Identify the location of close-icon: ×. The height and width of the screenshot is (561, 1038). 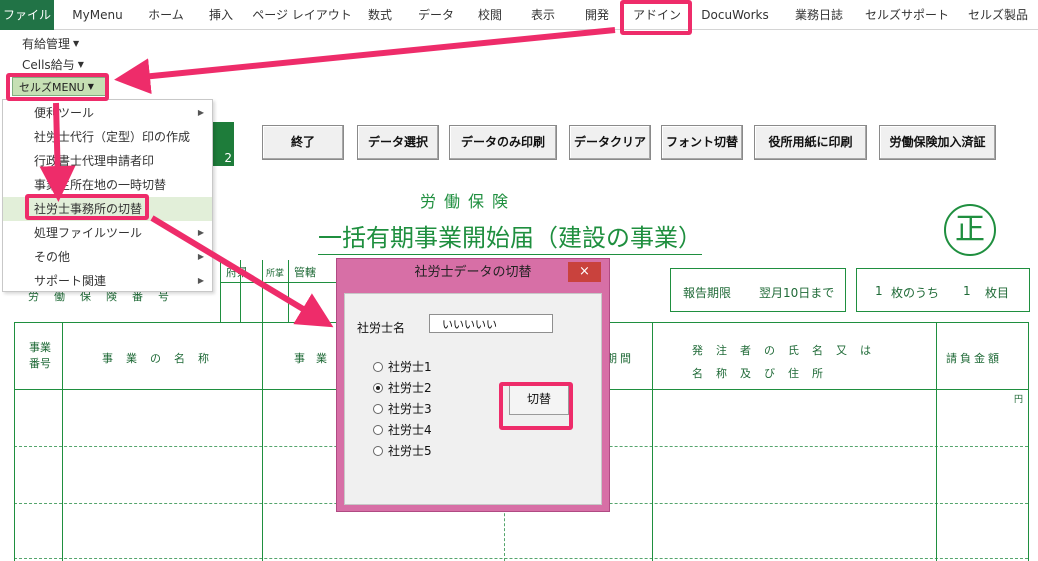
(584, 272).